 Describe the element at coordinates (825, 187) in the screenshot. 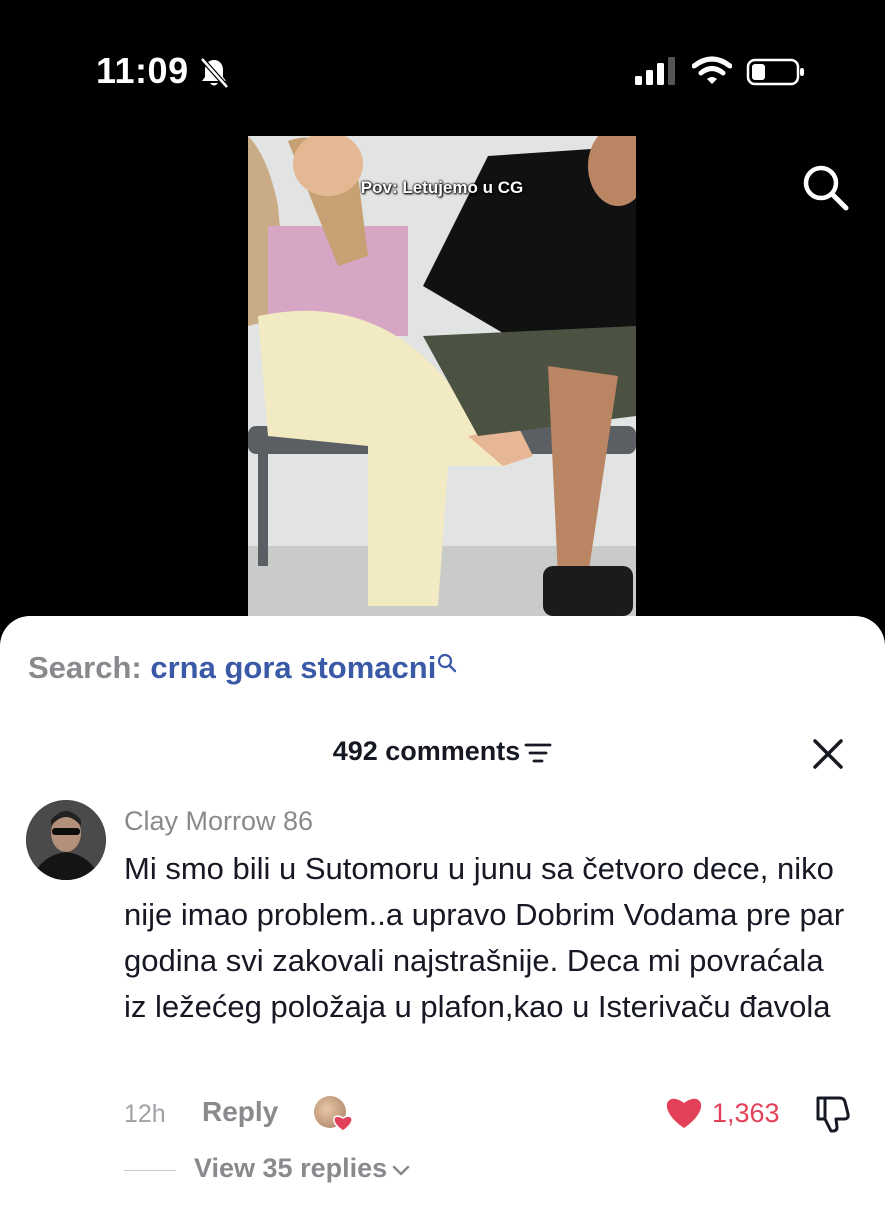

I see `search-icon` at that location.